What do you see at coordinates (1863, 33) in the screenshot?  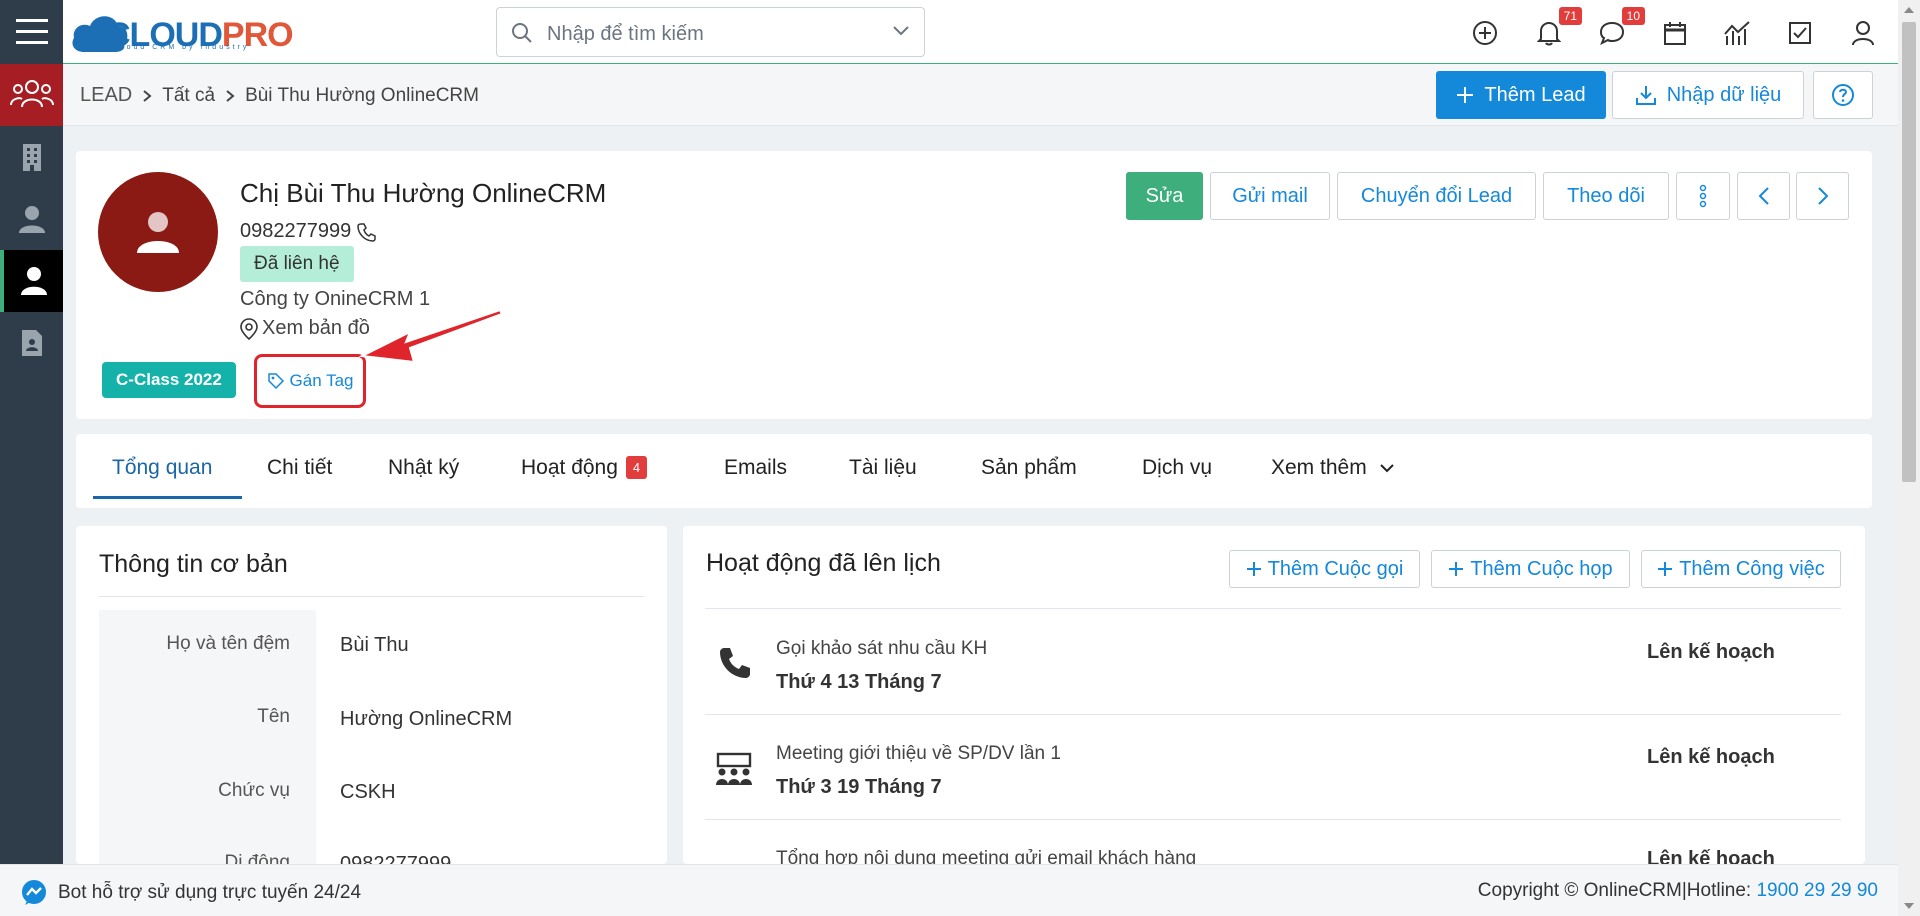 I see `user-profile-icon` at bounding box center [1863, 33].